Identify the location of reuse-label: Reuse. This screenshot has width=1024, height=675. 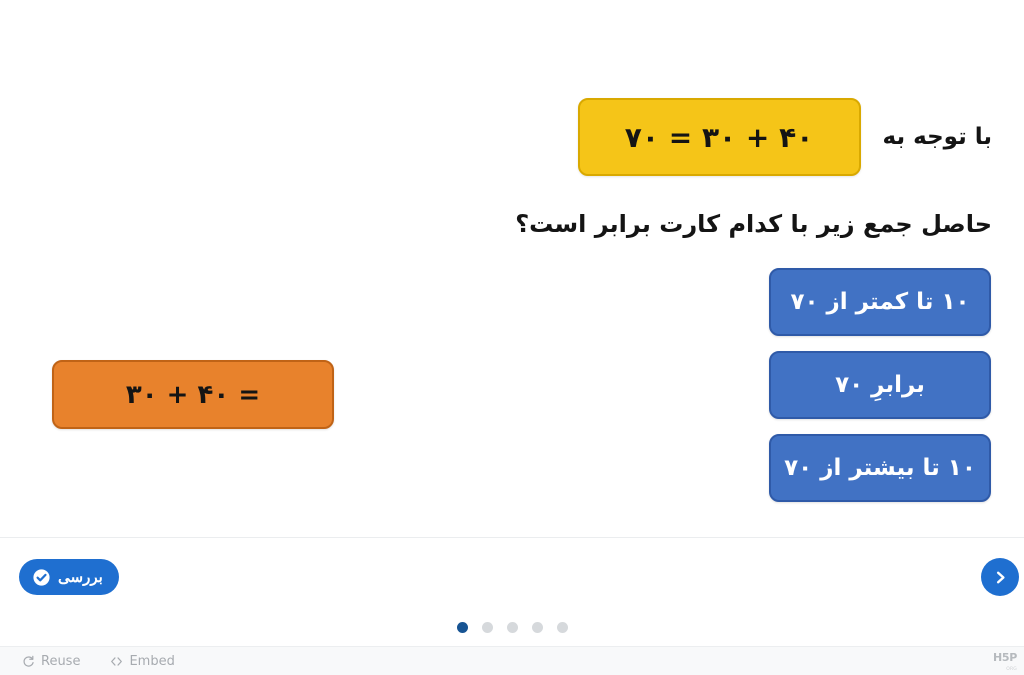
(61, 661).